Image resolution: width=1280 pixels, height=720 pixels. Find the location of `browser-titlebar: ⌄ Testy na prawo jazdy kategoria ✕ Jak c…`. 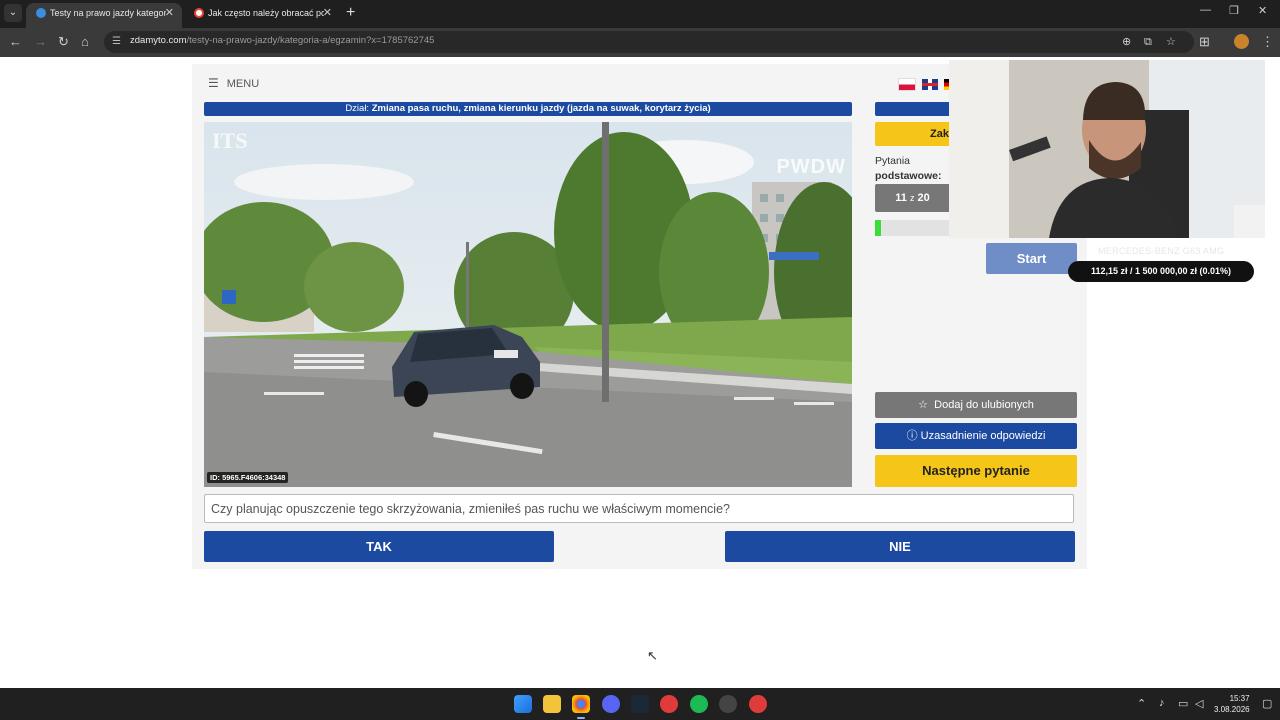

browser-titlebar: ⌄ Testy na prawo jazdy kategoria ✕ Jak c… is located at coordinates (640, 14).